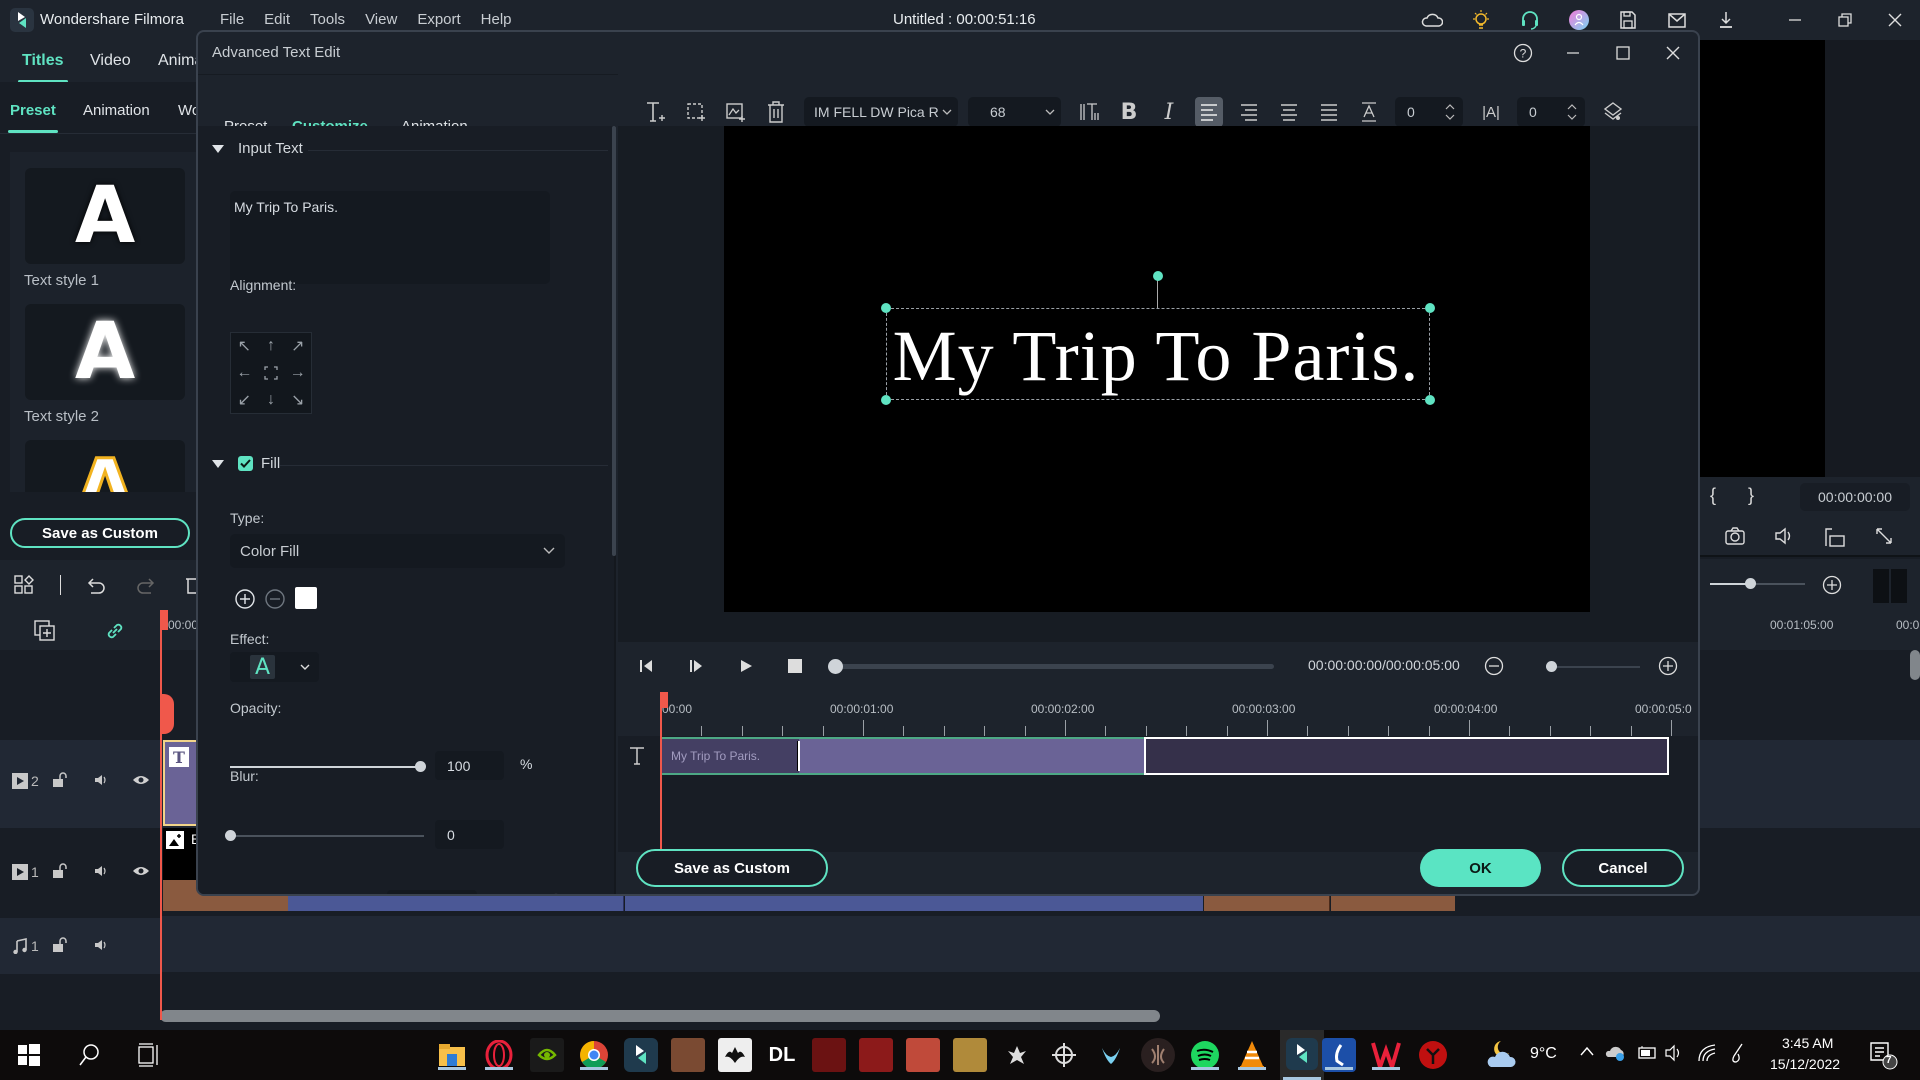  I want to click on dialog-playhead-head, so click(664, 700).